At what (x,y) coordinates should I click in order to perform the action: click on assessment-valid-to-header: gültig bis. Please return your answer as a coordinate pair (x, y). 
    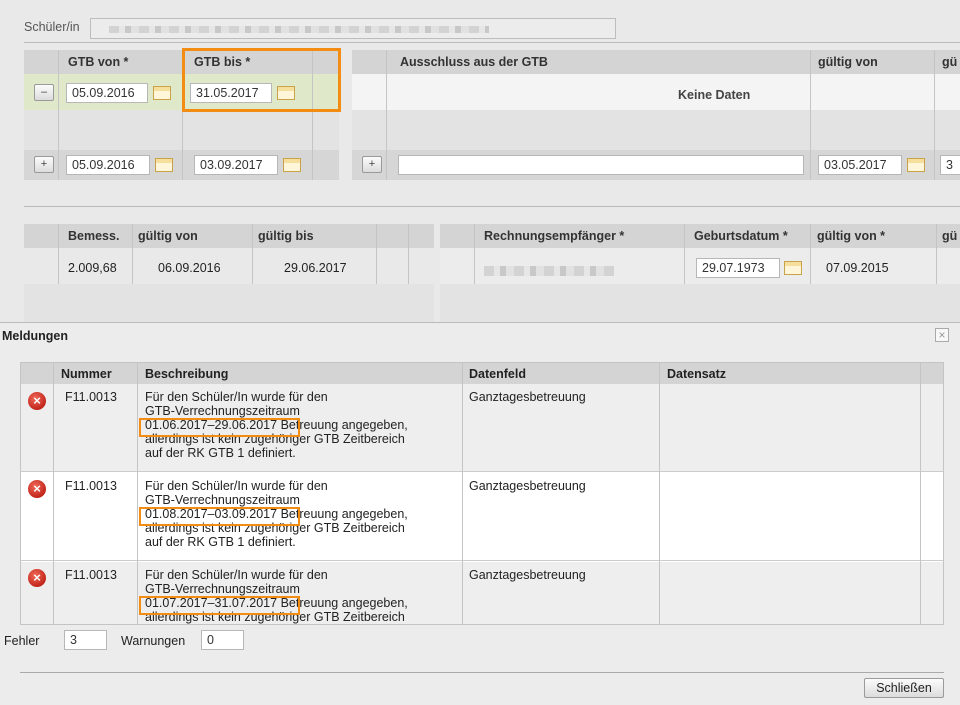
    Looking at the image, I should click on (286, 236).